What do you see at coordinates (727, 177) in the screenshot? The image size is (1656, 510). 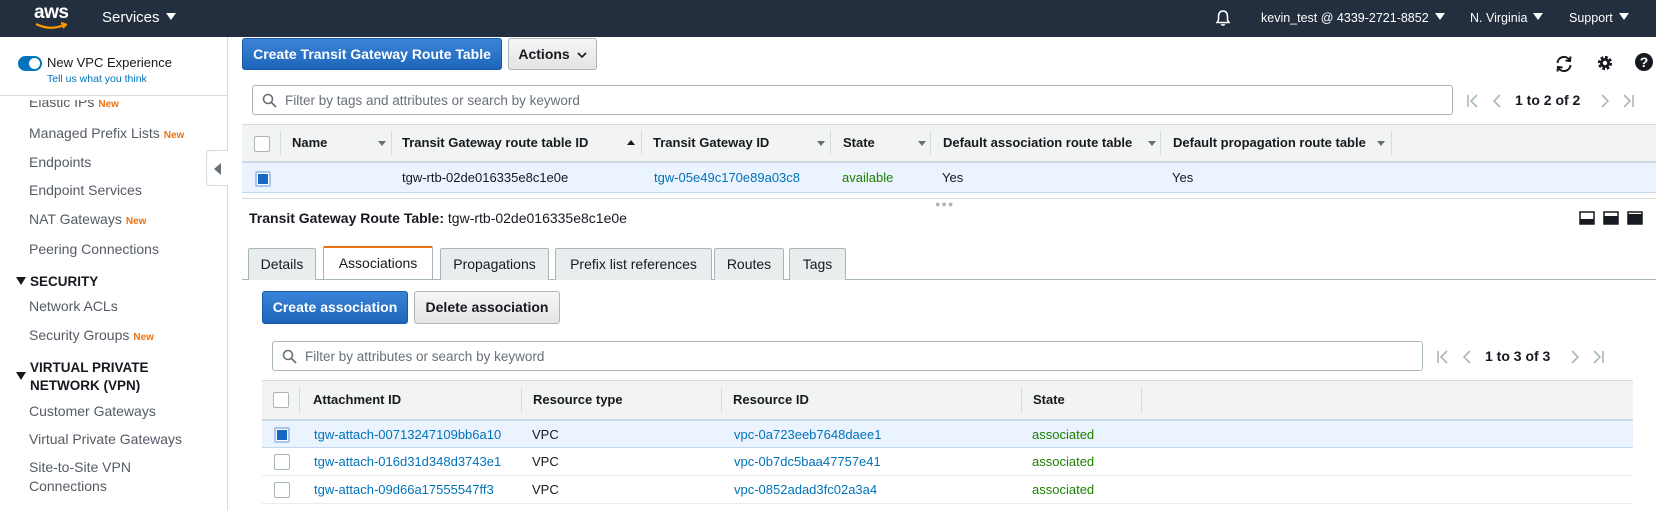 I see `cell-tgw-id-link: tgw-05e49c170e89a03c8` at bounding box center [727, 177].